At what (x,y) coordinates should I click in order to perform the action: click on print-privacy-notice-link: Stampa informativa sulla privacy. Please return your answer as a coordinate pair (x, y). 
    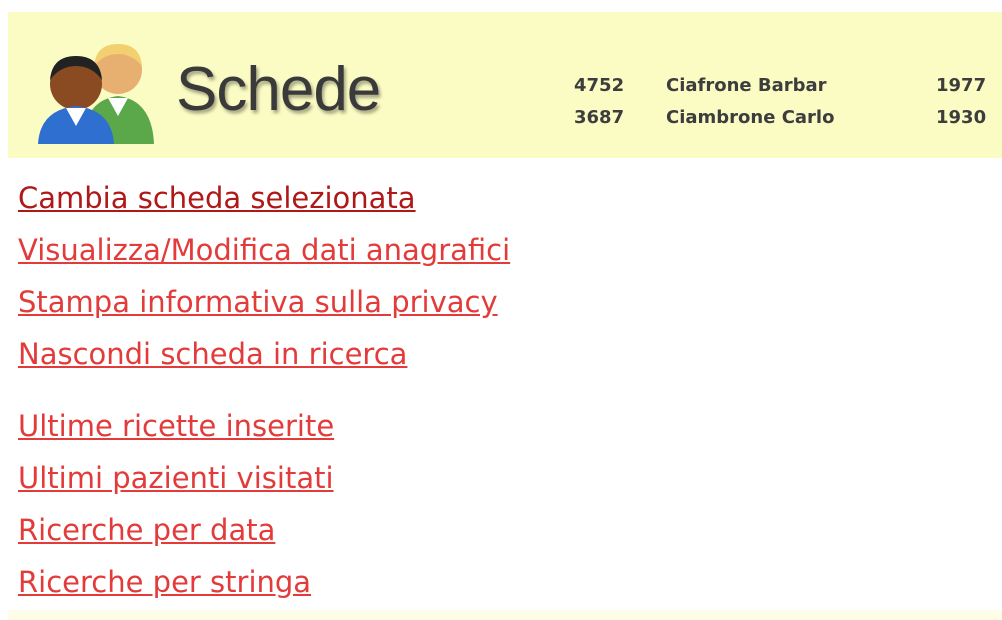
    Looking at the image, I should click on (510, 302).